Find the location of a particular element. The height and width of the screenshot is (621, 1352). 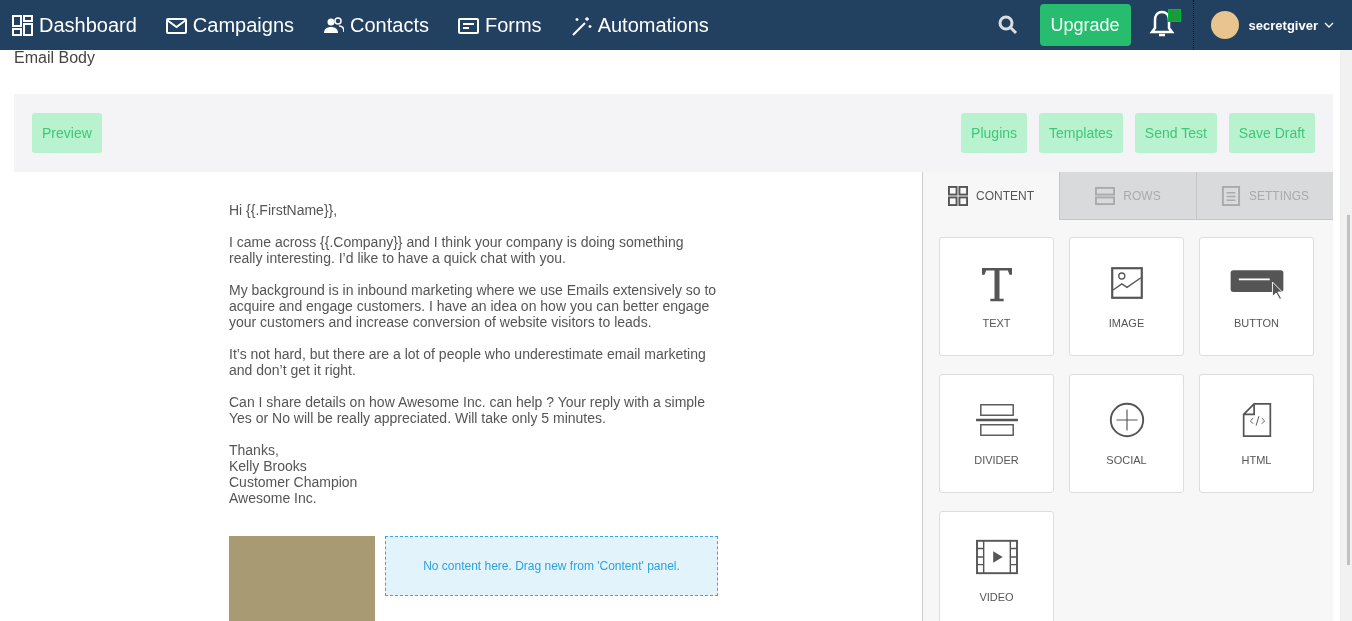

dashboard-icon is located at coordinates (22, 25).